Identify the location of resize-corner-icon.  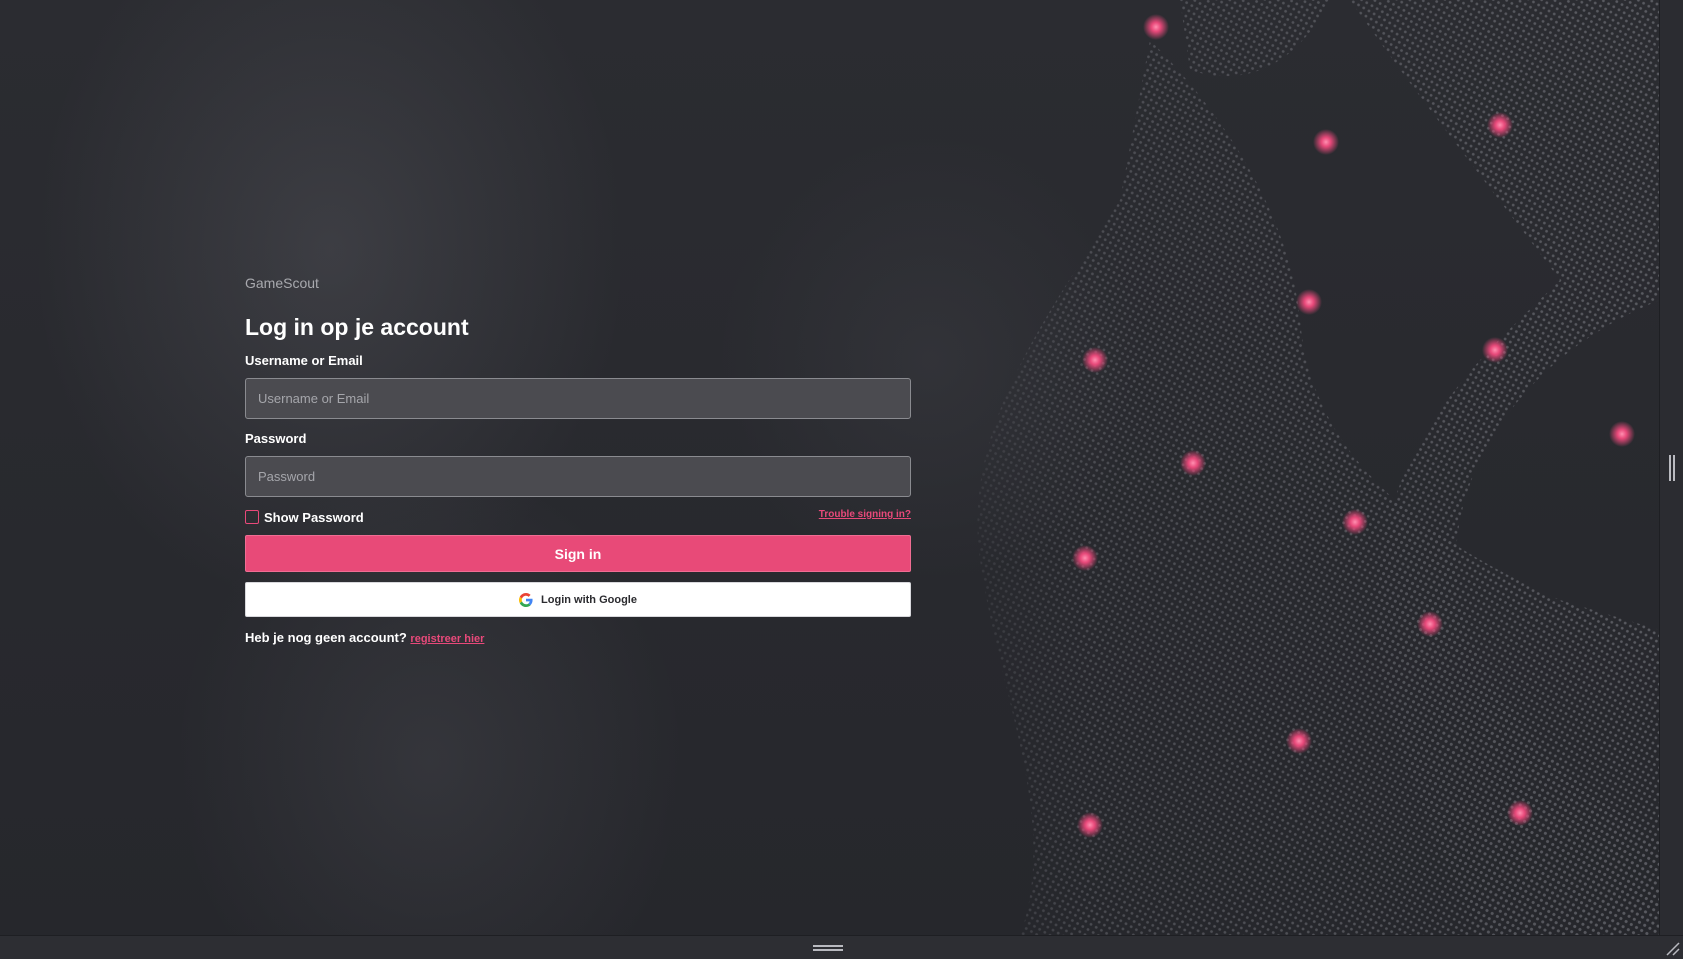
(1673, 949).